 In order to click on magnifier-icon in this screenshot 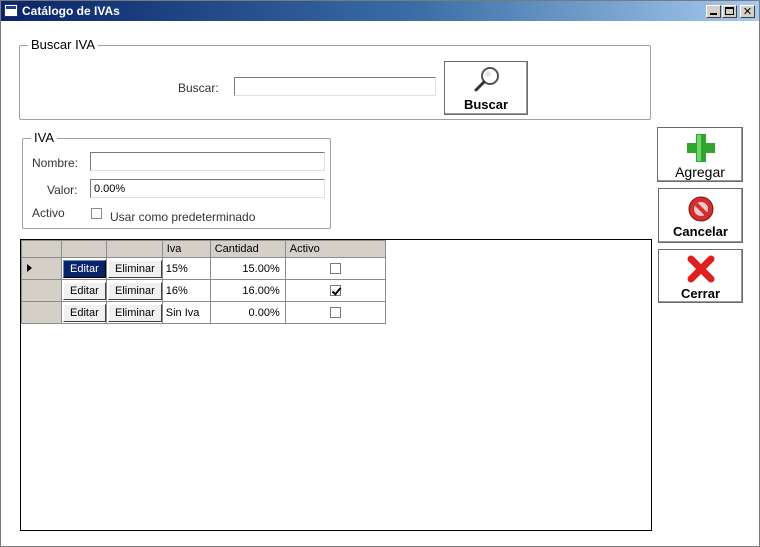, I will do `click(486, 79)`.